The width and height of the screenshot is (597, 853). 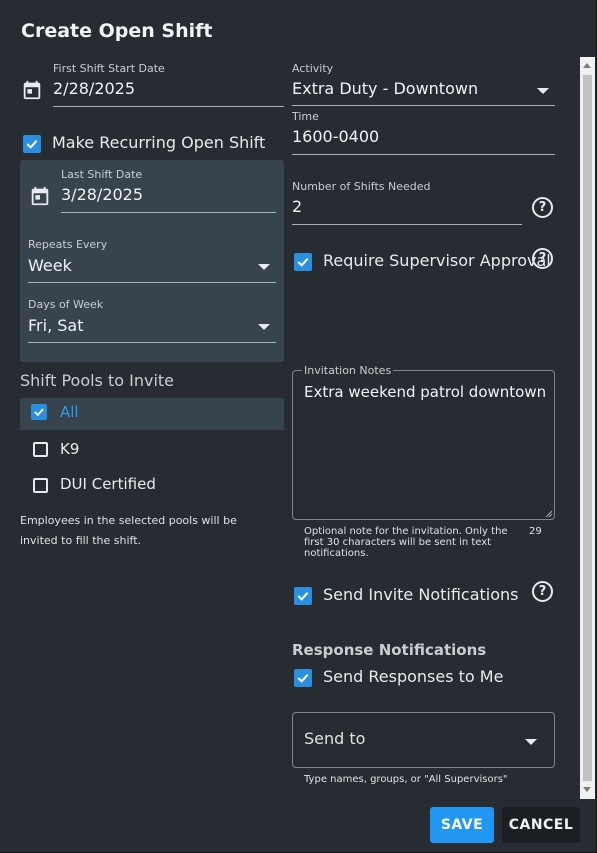 I want to click on send-invites-checkbox, so click(x=303, y=596).